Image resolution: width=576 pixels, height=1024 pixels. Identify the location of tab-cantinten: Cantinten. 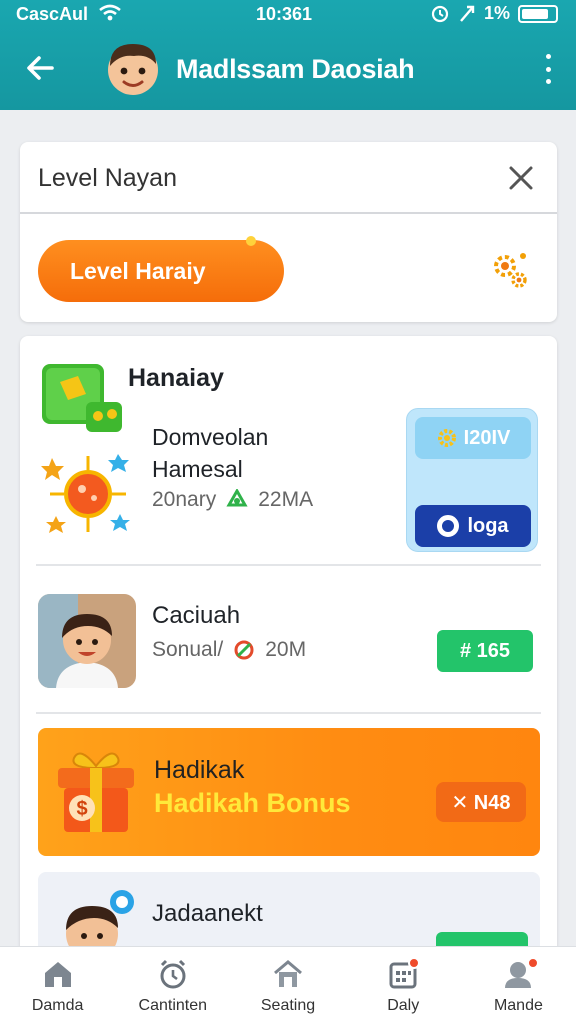
(172, 985).